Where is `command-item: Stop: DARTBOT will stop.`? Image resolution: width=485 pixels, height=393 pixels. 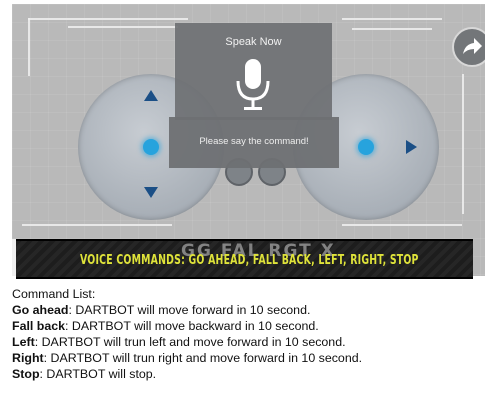 command-item: Stop: DARTBOT will stop. is located at coordinates (247, 374).